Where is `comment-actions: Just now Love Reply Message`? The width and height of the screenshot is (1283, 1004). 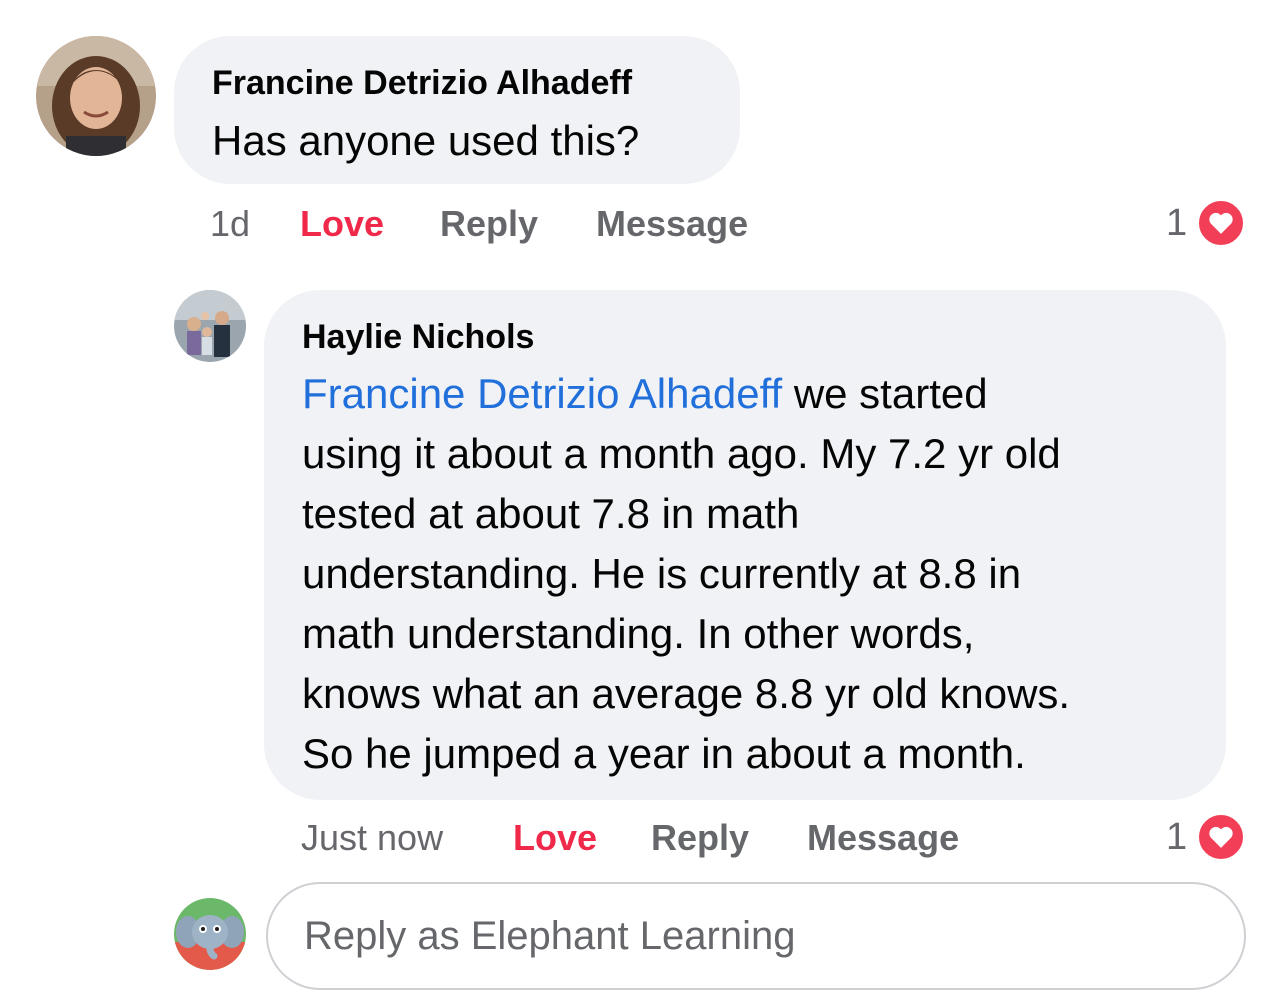 comment-actions: Just now Love Reply Message is located at coordinates (651, 838).